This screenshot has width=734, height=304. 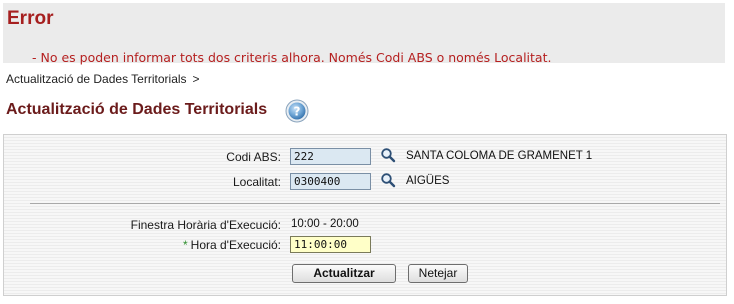 I want to click on localitat-input: 0300400, so click(x=330, y=181).